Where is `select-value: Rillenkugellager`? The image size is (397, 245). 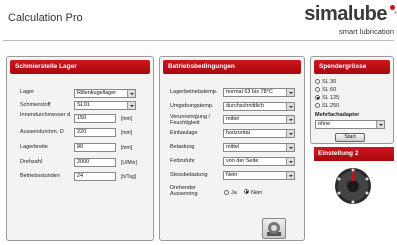 select-value: Rillenkugellager is located at coordinates (97, 93).